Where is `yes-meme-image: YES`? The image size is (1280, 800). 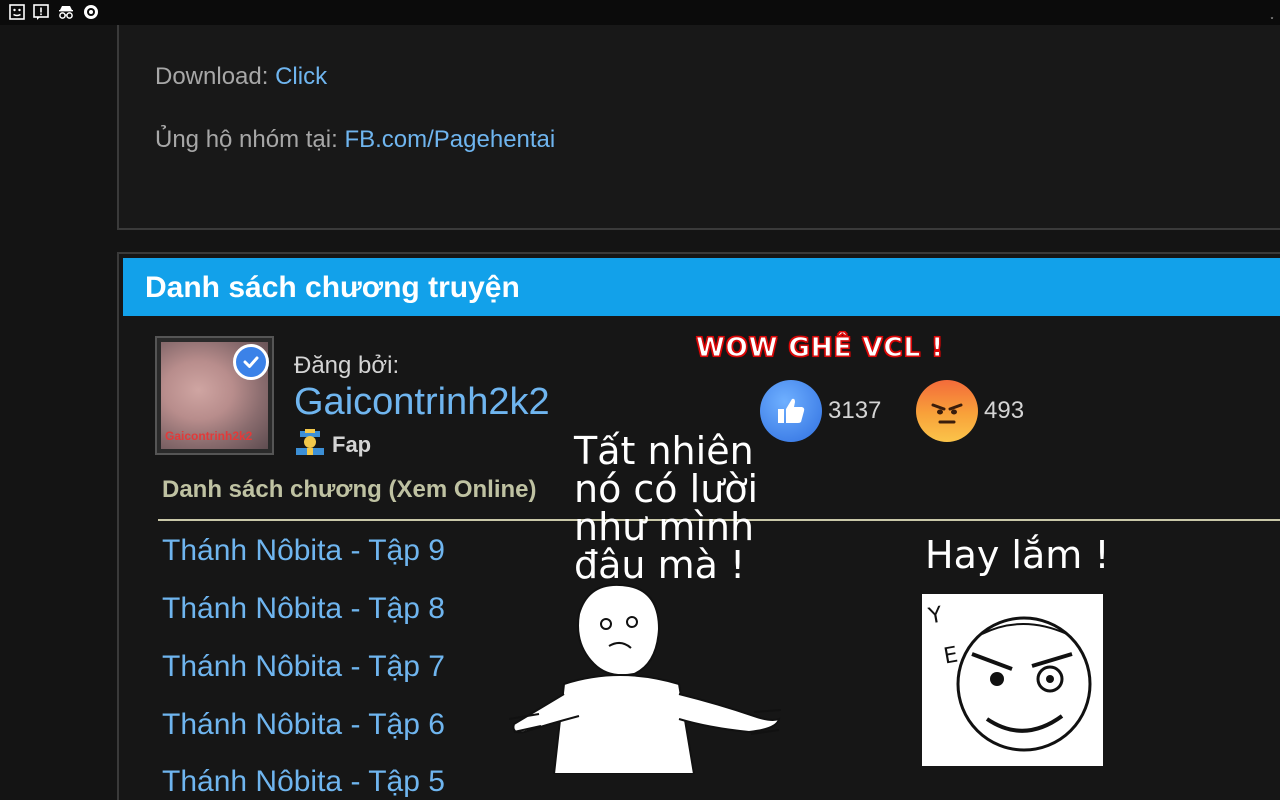
yes-meme-image: YES is located at coordinates (1012, 680).